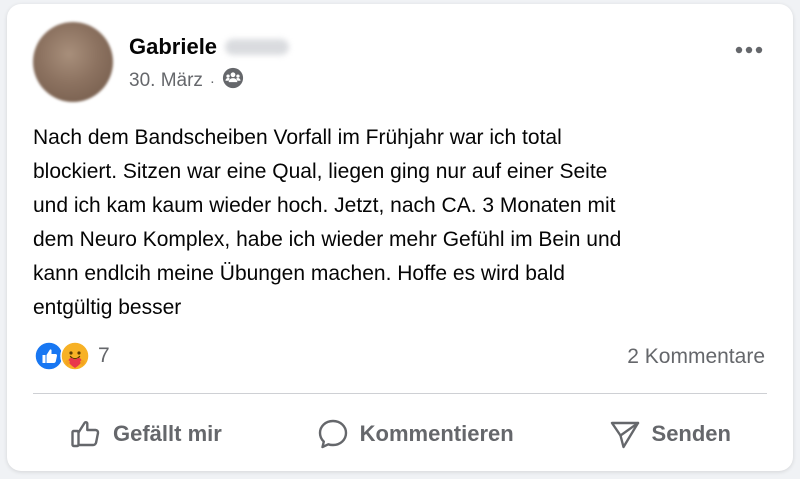 This screenshot has height=479, width=800. I want to click on more-horizontal-icon, so click(749, 50).